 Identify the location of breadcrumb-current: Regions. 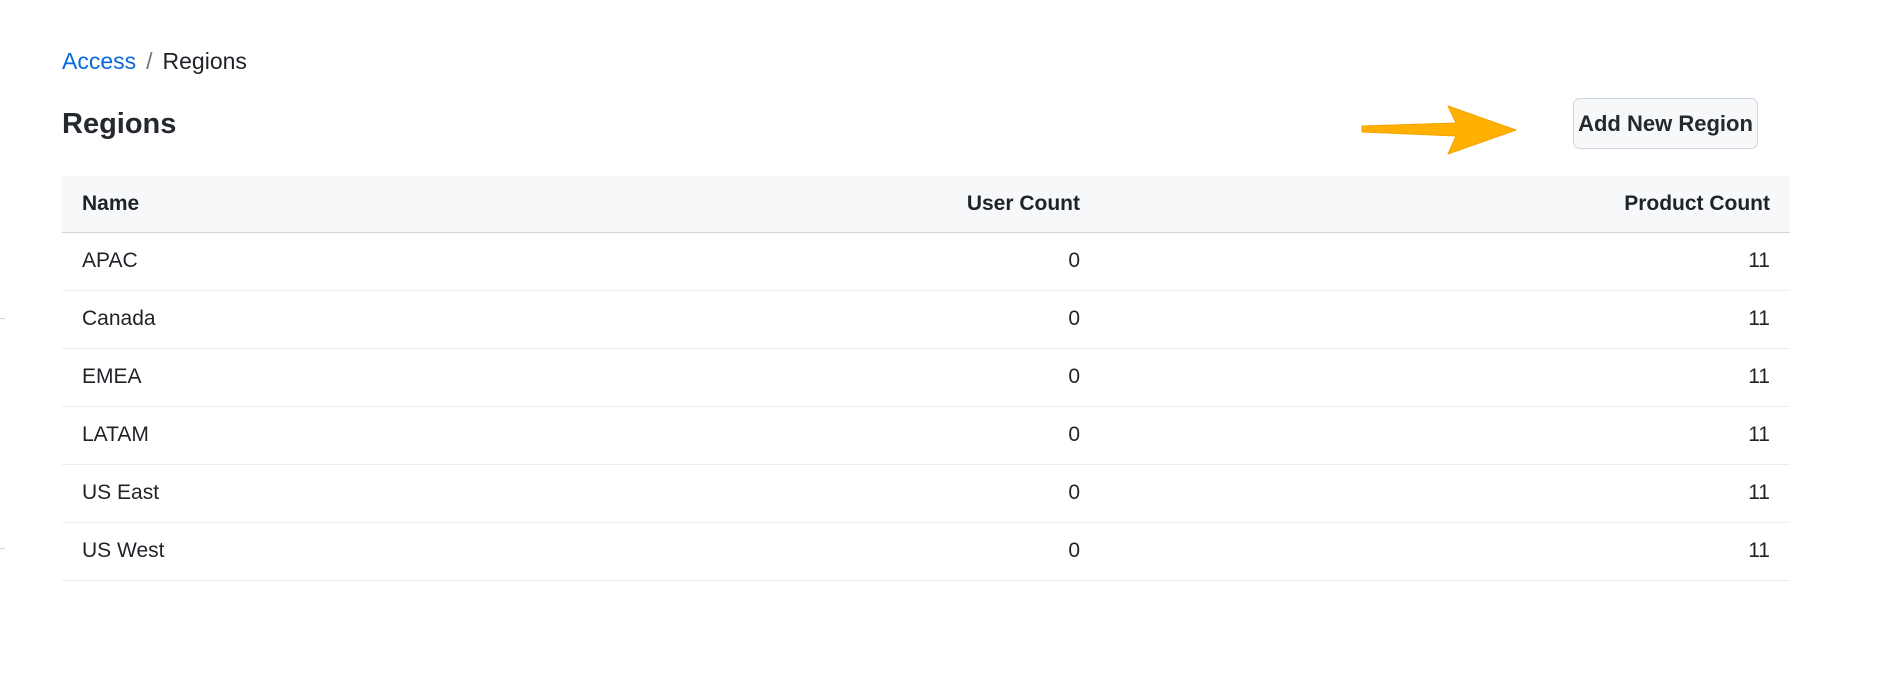
(204, 61).